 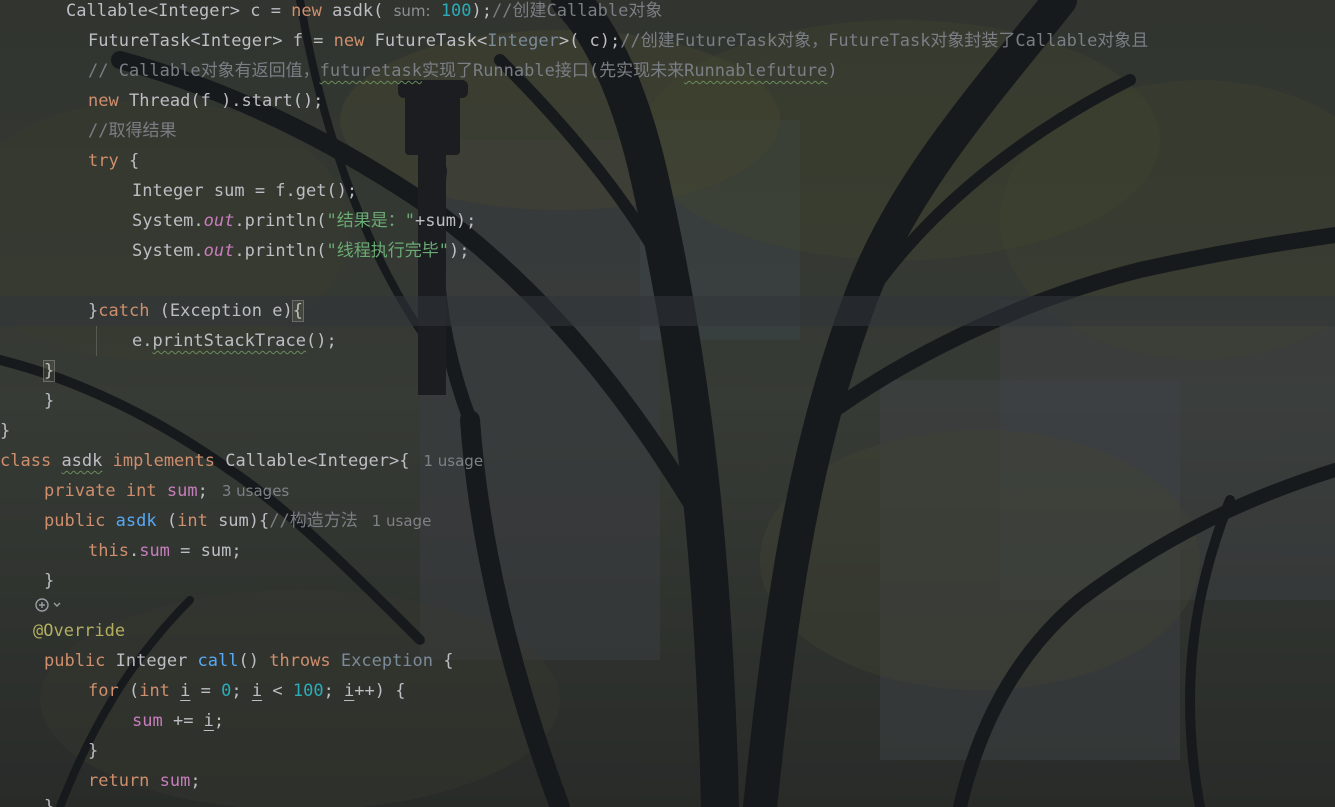 I want to click on code-line: private int sum; 3 usages, so click(x=166, y=491).